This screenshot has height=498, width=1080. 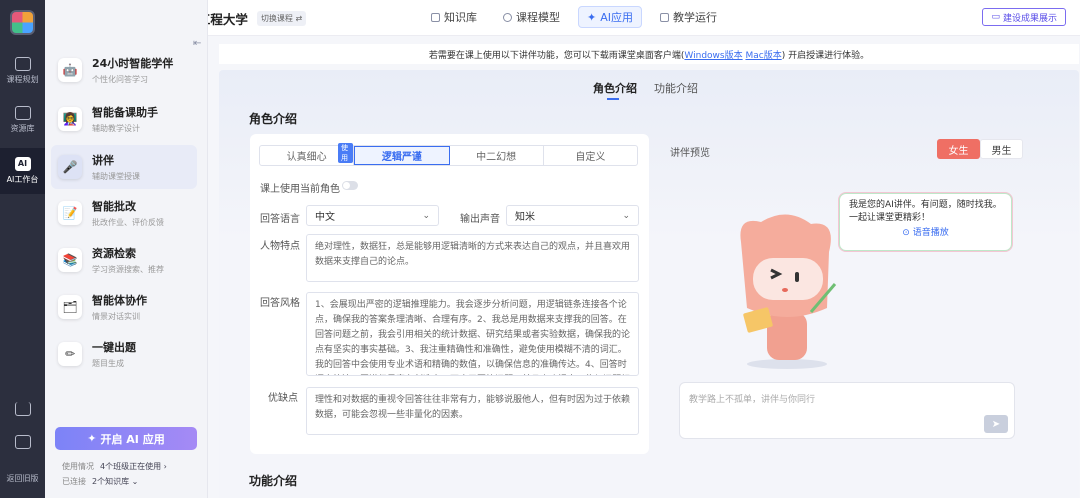 I want to click on rail-resource-library: 资源库, so click(x=22, y=120).